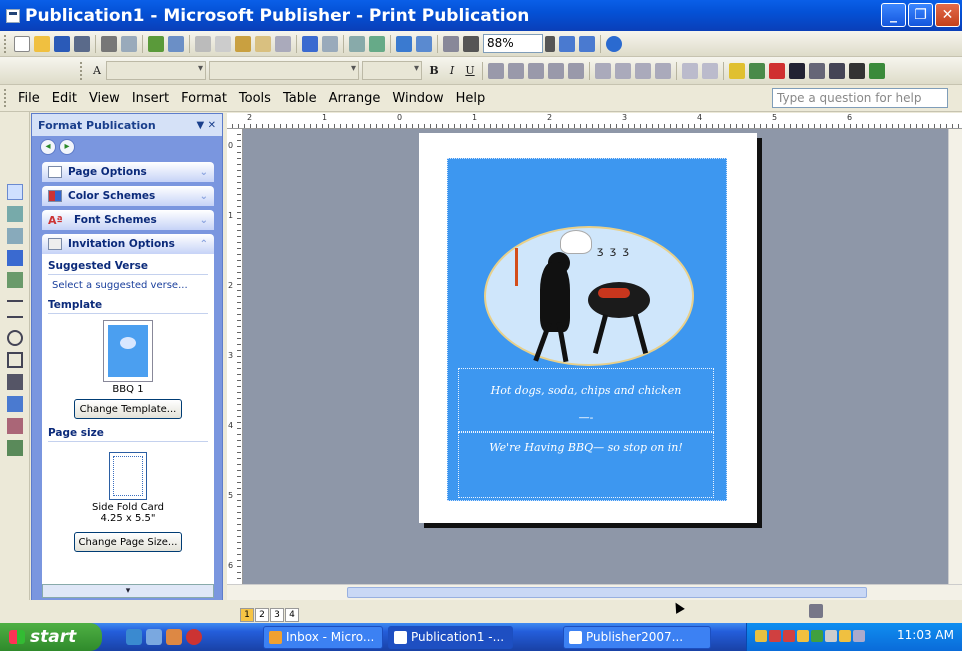 This screenshot has width=962, height=651. What do you see at coordinates (203, 43) in the screenshot?
I see `cut-icon` at bounding box center [203, 43].